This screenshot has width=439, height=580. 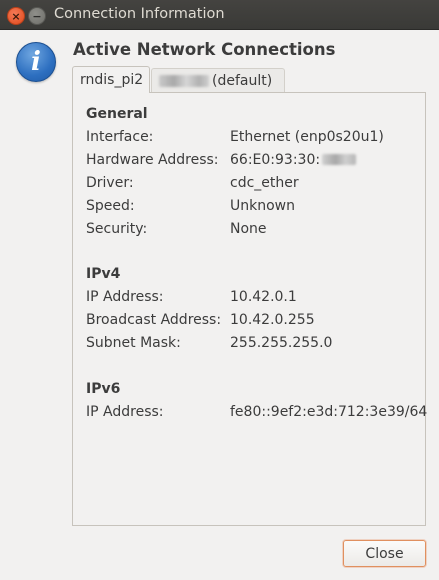 What do you see at coordinates (125, 297) in the screenshot?
I see `ipv4-address-label: IP Address:` at bounding box center [125, 297].